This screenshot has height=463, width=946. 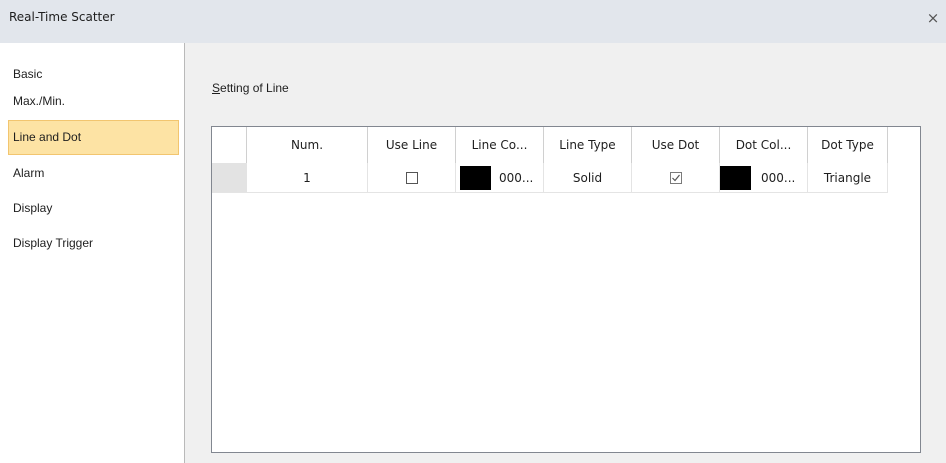 I want to click on title-bar: Real-Time Scatter ×, so click(x=473, y=21).